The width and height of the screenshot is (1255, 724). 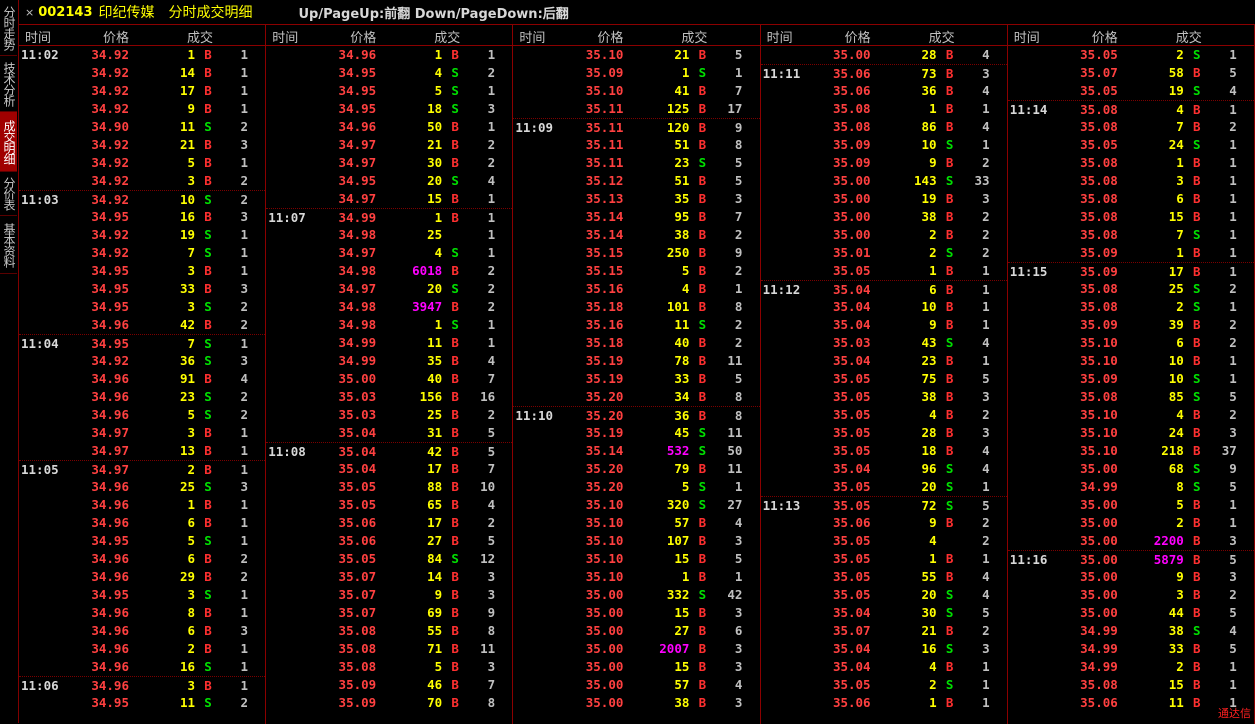 I want to click on trade-row: 34.96 23 S 2, so click(x=142, y=397).